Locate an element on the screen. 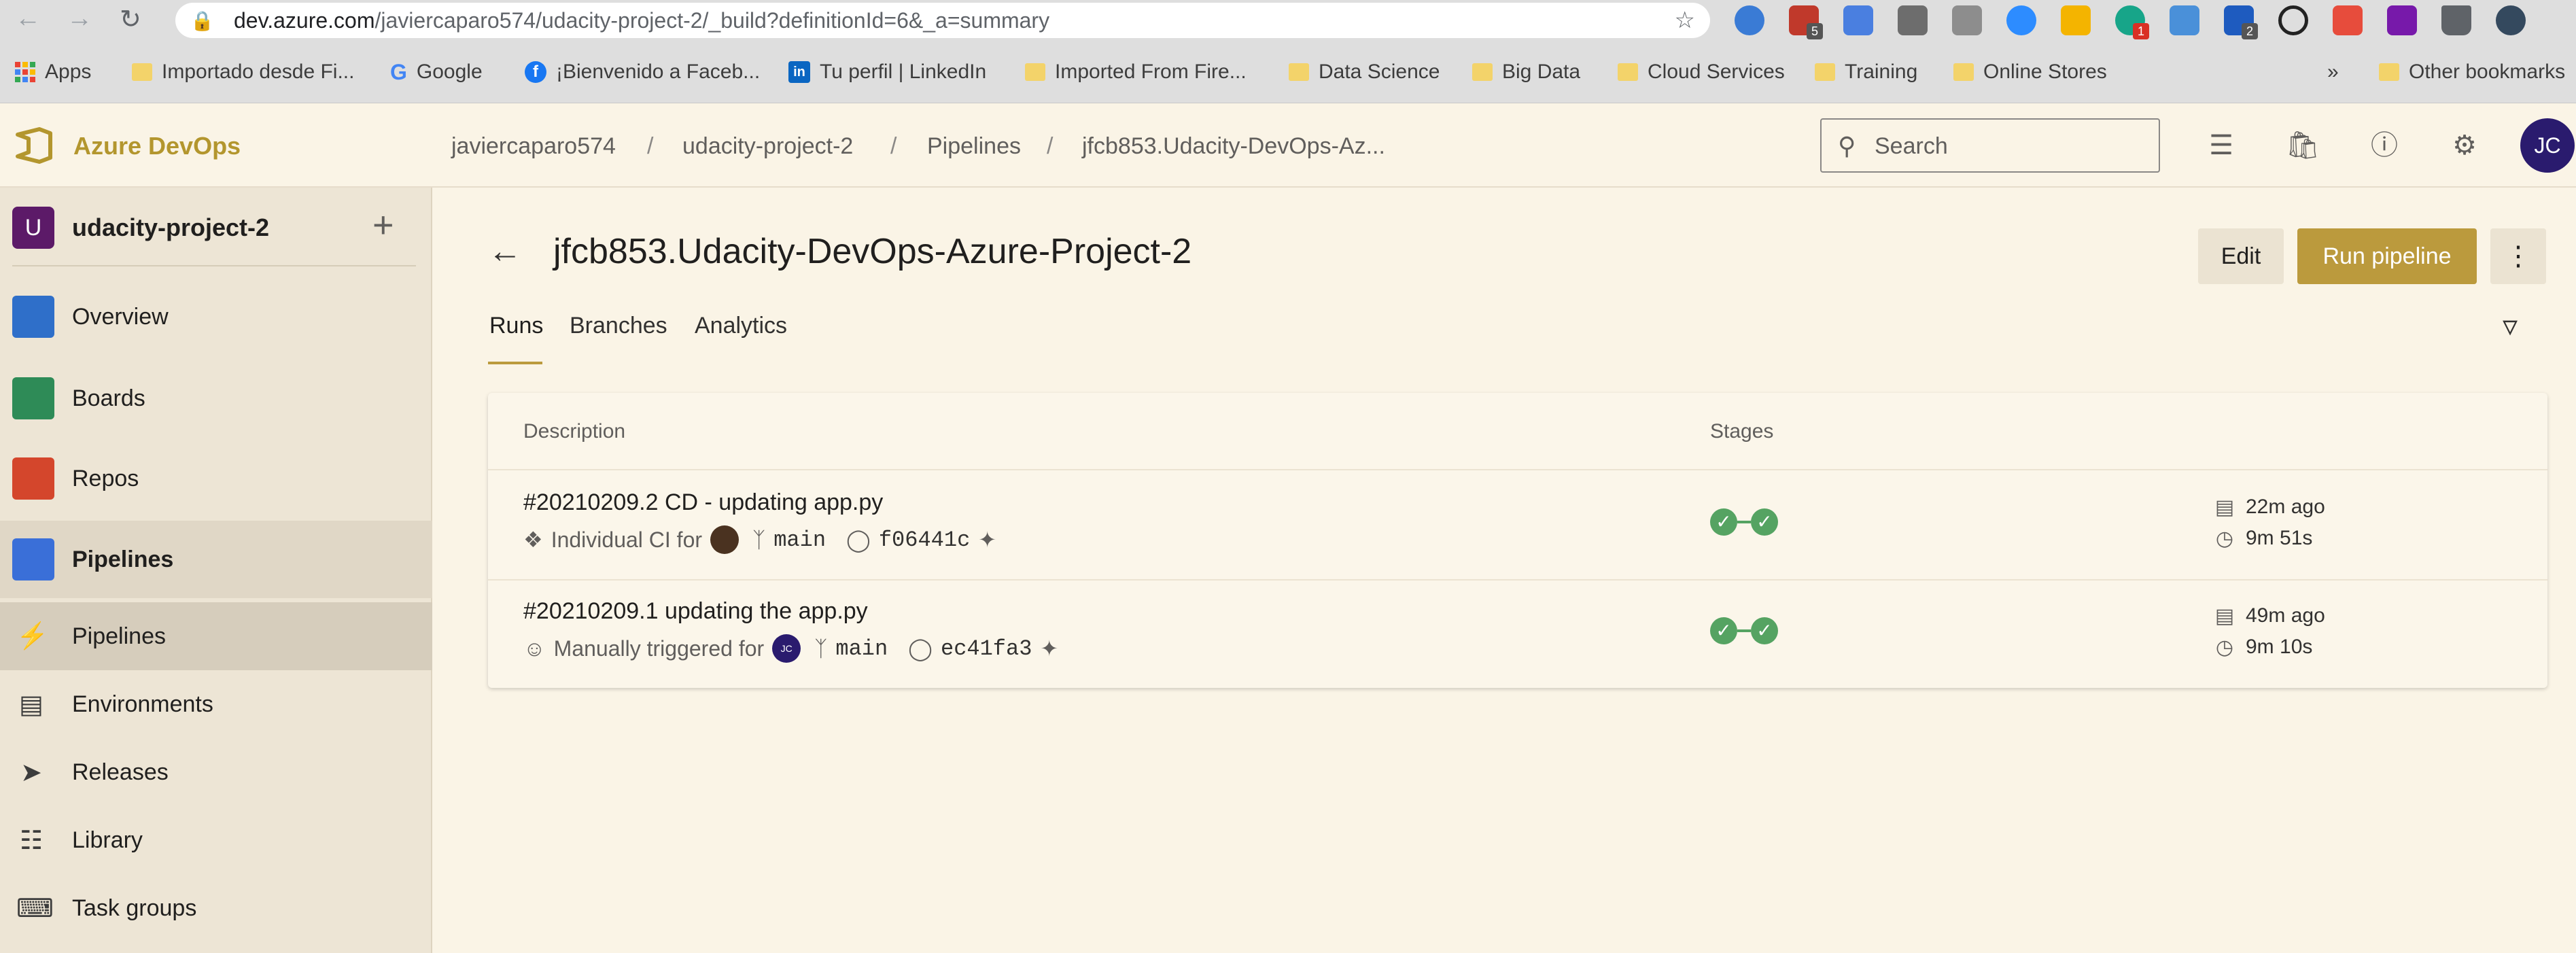  work-items-list-icon: ☰ is located at coordinates (2221, 145).